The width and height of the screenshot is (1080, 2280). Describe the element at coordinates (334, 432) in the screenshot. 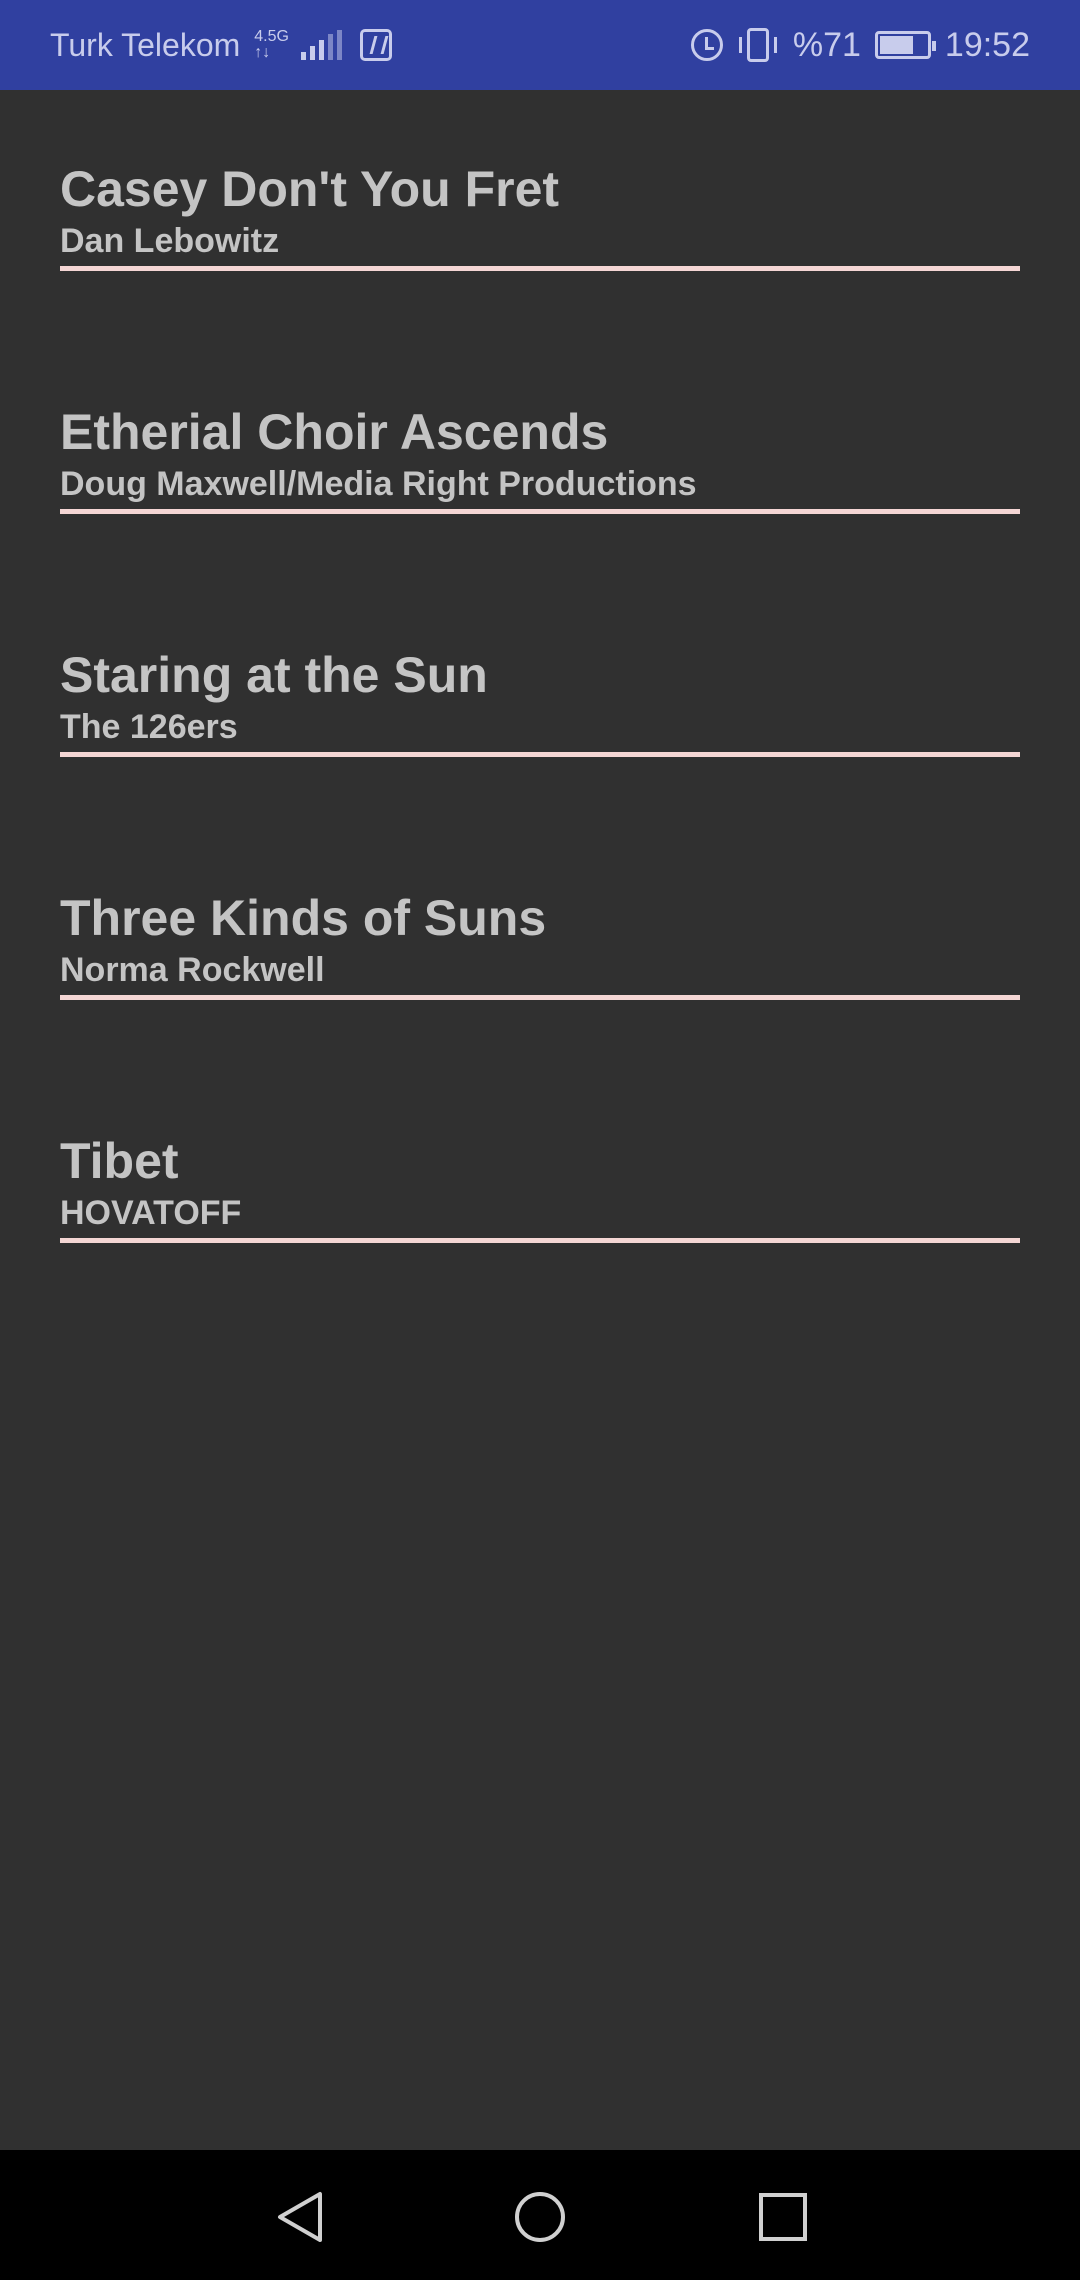

I see `song-title: Etherial Choir Ascends` at that location.